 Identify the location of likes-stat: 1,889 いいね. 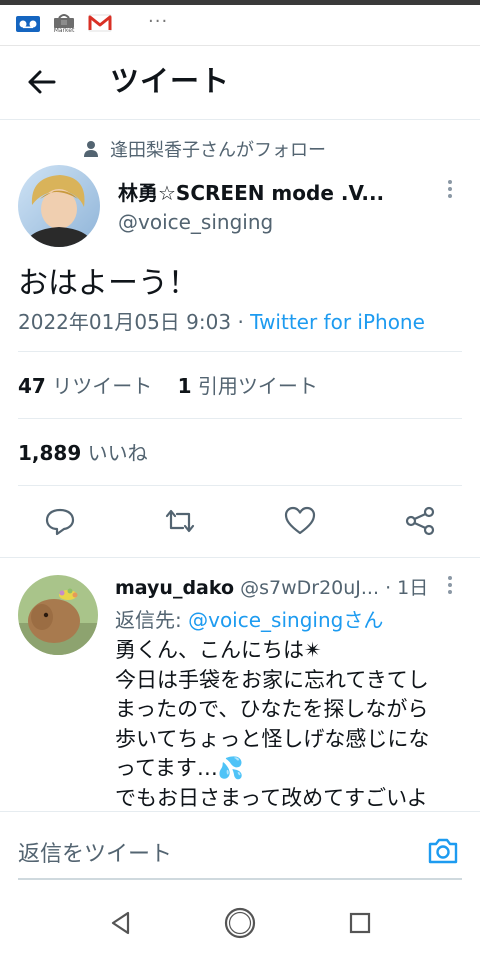
(83, 451).